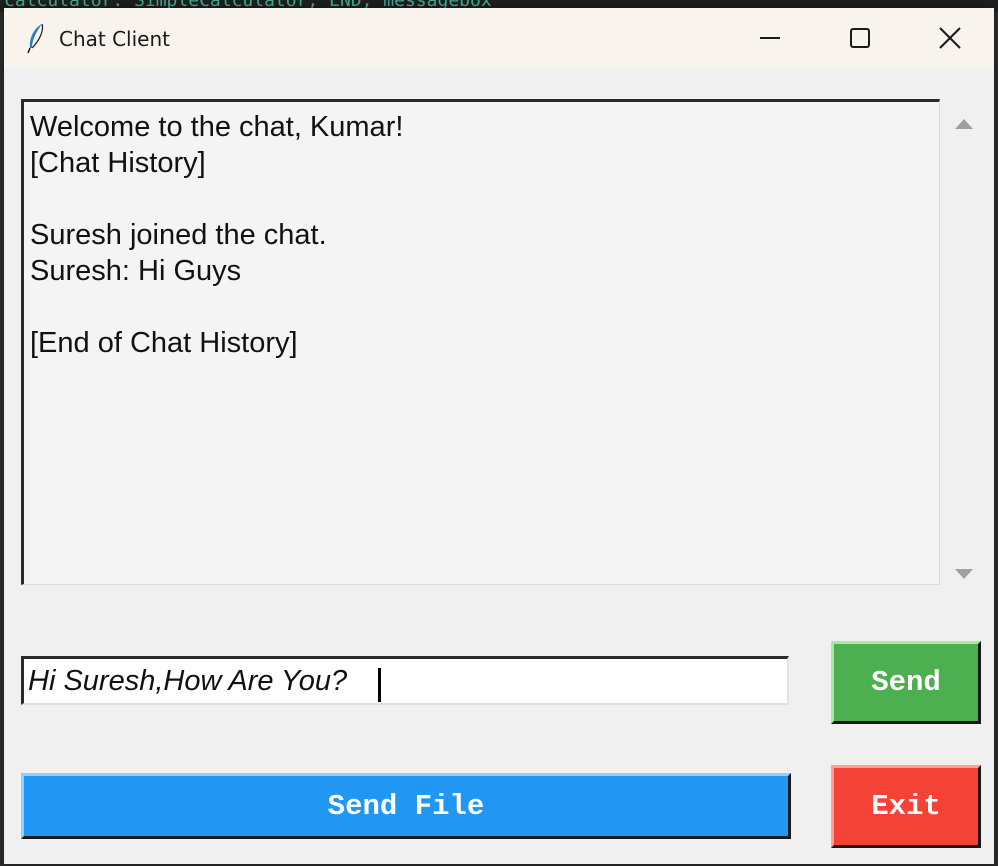 The image size is (998, 866). Describe the element at coordinates (964, 344) in the screenshot. I see `chat-scrollbar` at that location.